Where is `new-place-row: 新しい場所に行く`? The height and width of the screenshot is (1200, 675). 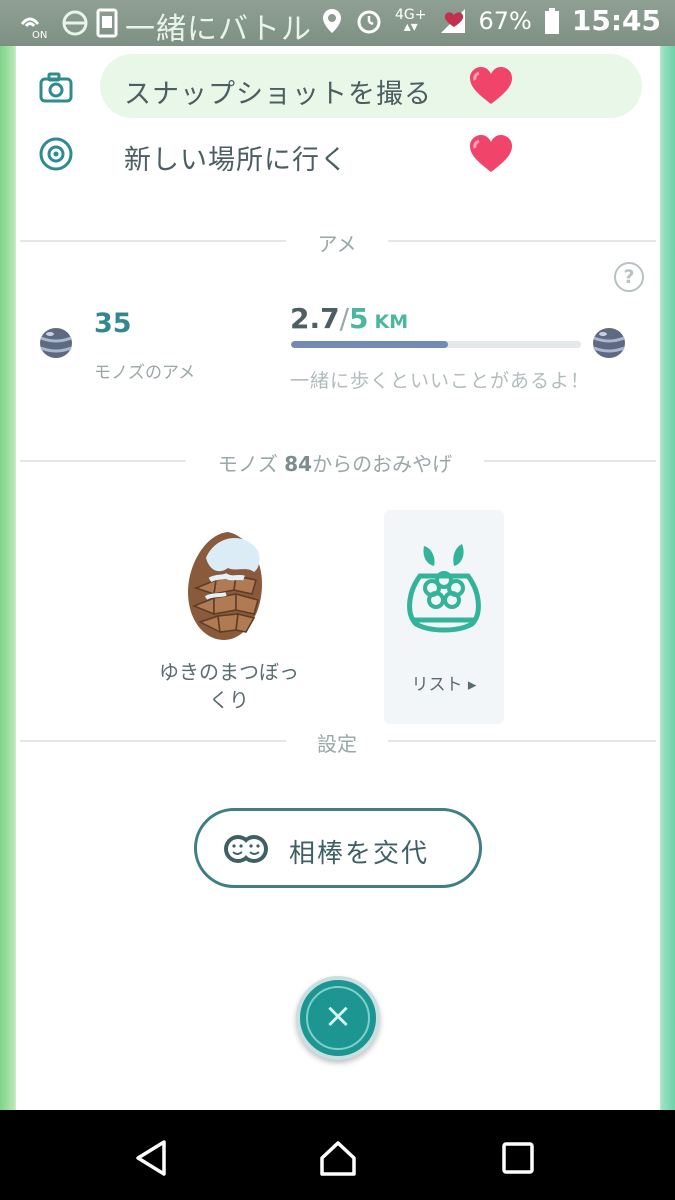 new-place-row: 新しい場所に行く is located at coordinates (338, 155).